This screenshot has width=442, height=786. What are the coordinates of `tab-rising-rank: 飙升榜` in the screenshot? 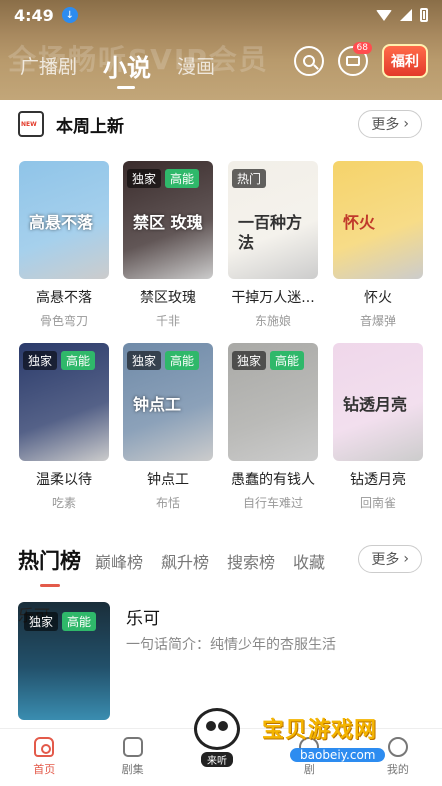 It's located at (185, 561).